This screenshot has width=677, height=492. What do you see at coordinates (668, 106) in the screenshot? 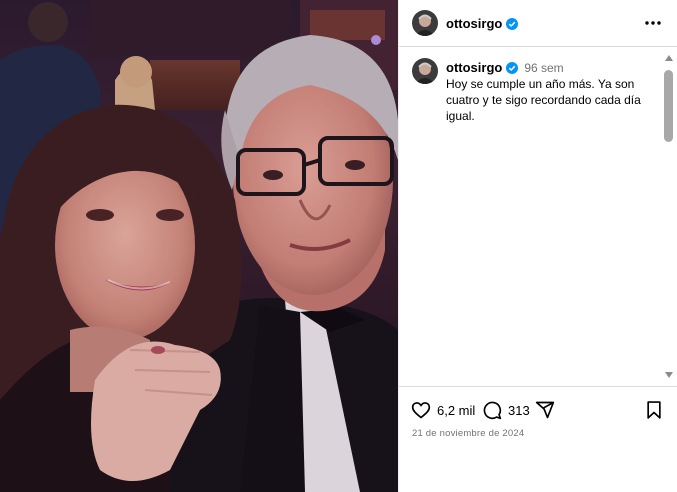
I see `scroll-thumb` at bounding box center [668, 106].